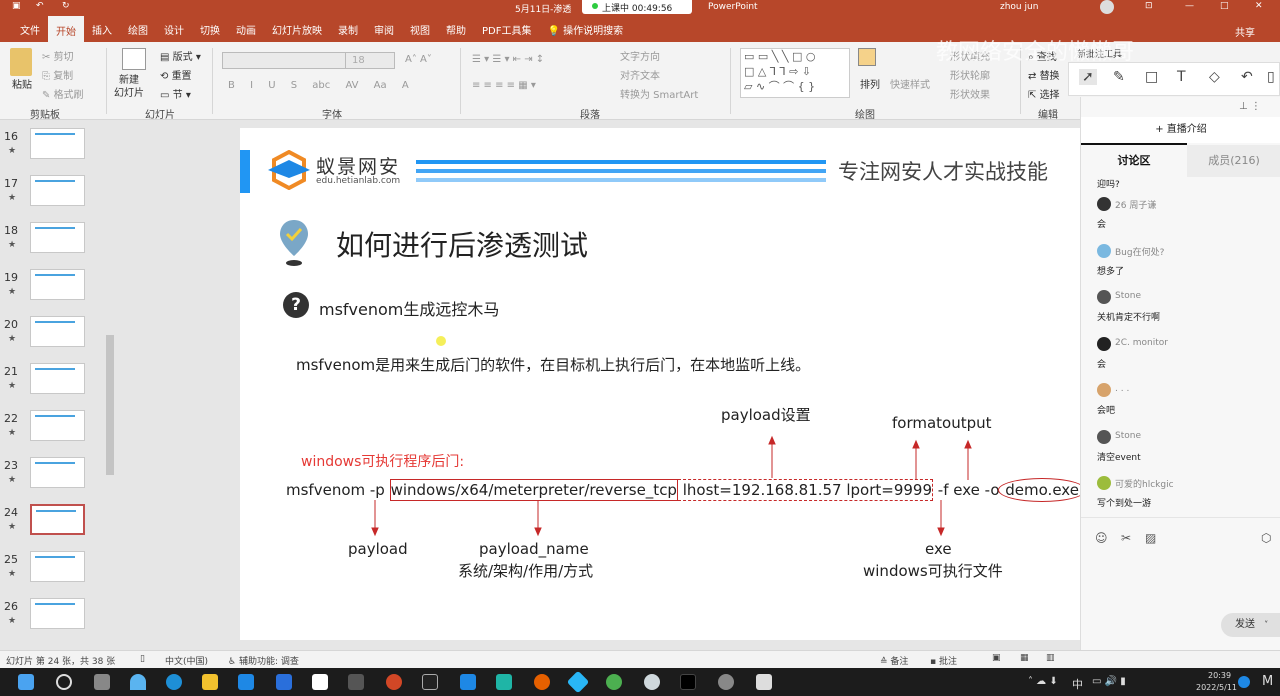 The height and width of the screenshot is (696, 1280). What do you see at coordinates (1044, 74) in the screenshot?
I see `replace-button: ⇄ 替换` at bounding box center [1044, 74].